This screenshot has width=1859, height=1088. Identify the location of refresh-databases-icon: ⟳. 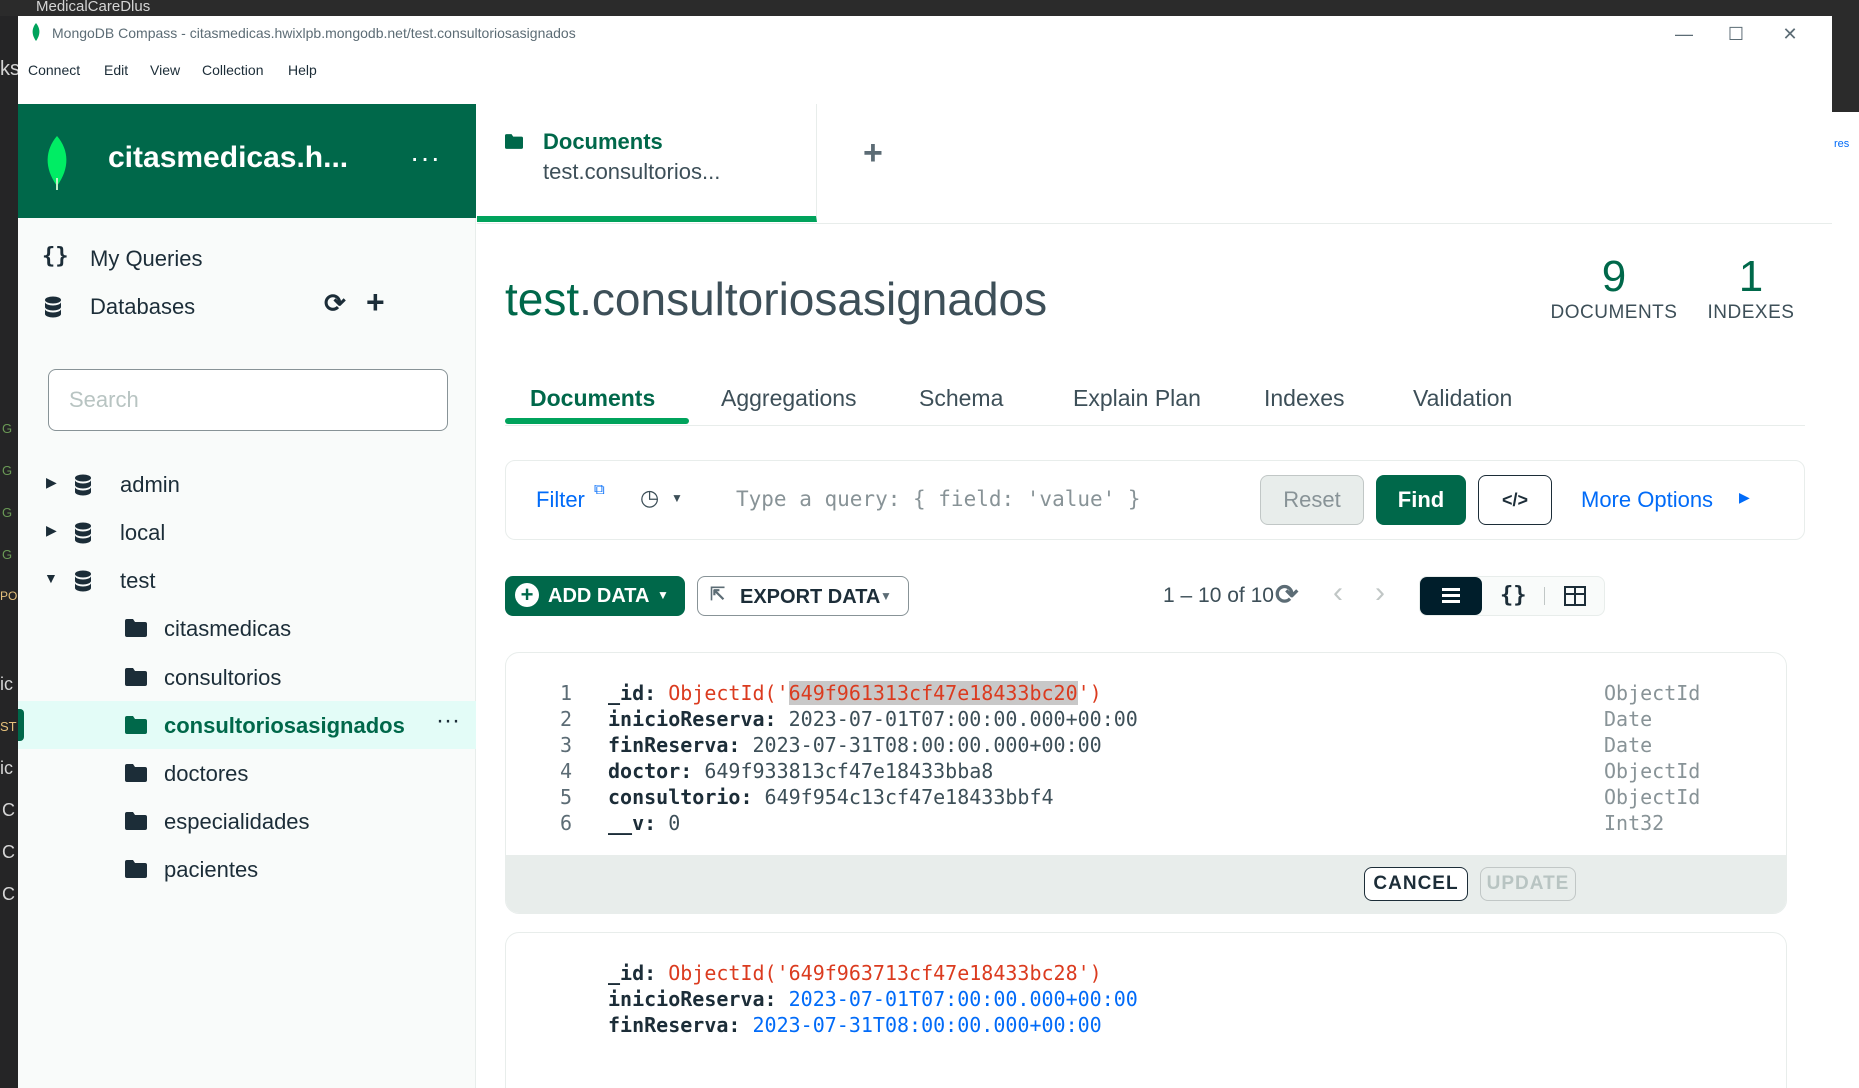
(335, 303).